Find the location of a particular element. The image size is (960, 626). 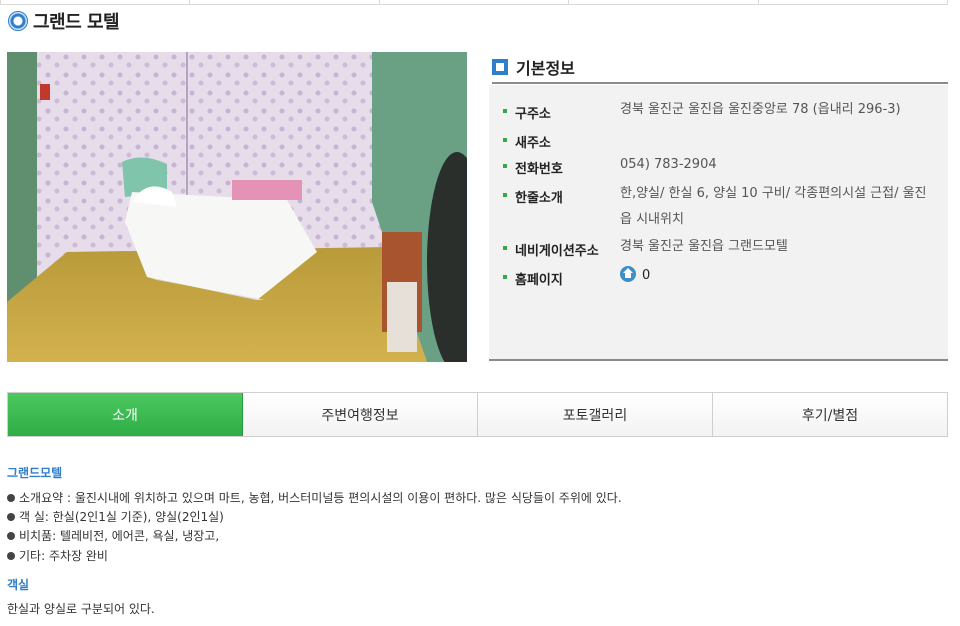

intro-item: 비치품: 텔레비전, 에어콘, 욕실, 냉장고, is located at coordinates (113, 535).